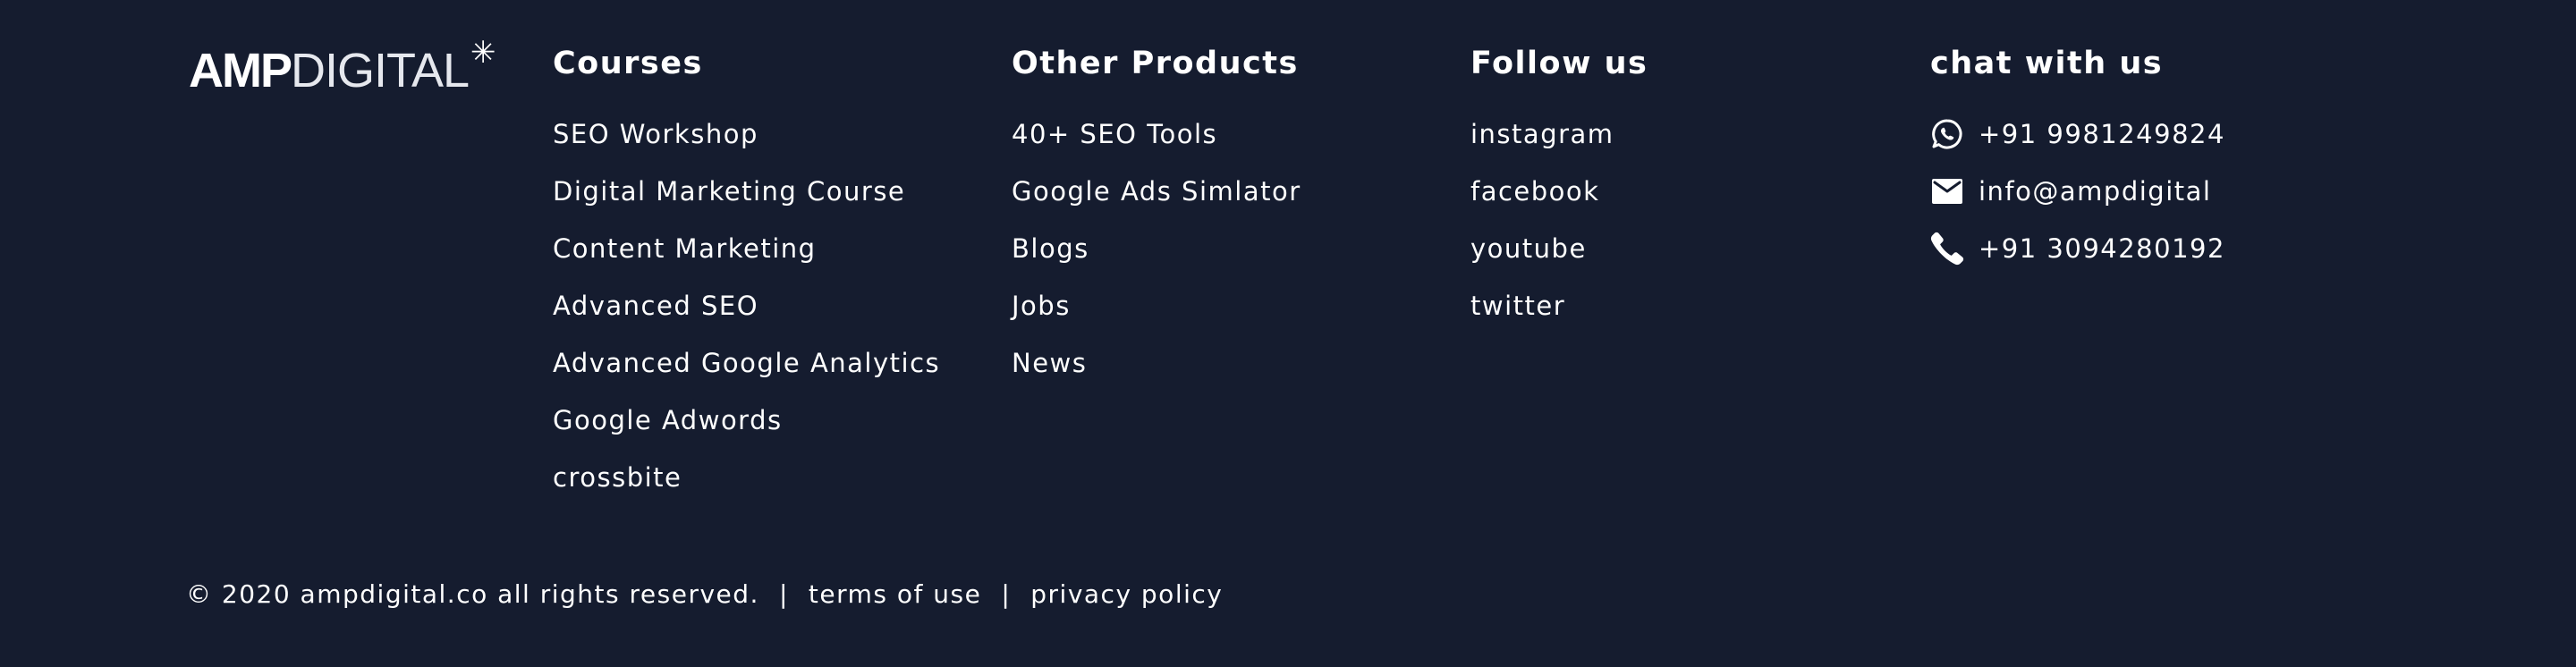  I want to click on follow-us-heading: Follow us, so click(1559, 64).